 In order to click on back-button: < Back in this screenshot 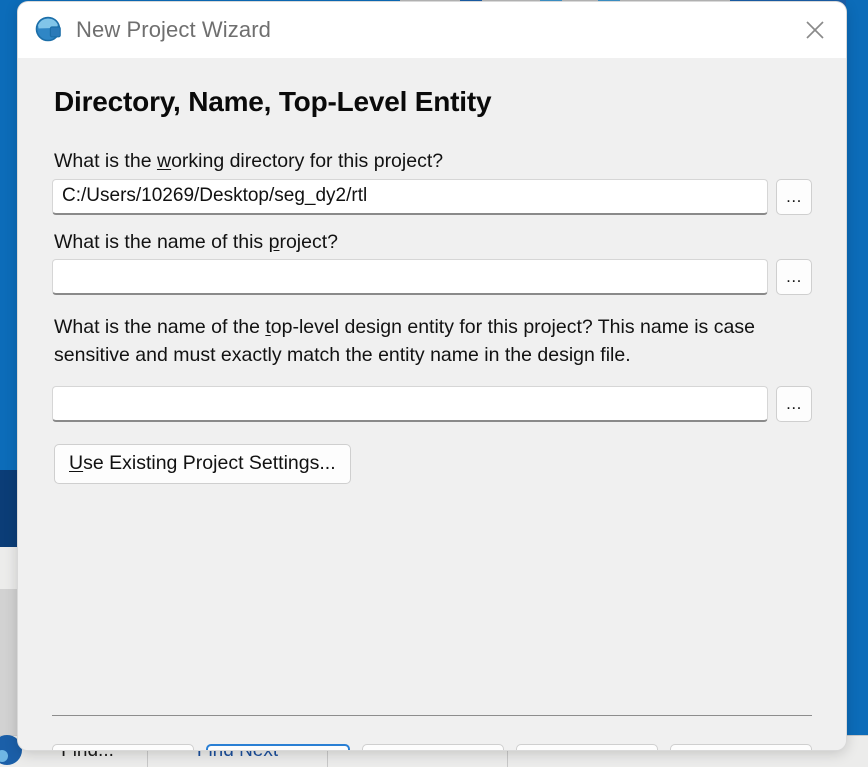, I will do `click(123, 747)`.